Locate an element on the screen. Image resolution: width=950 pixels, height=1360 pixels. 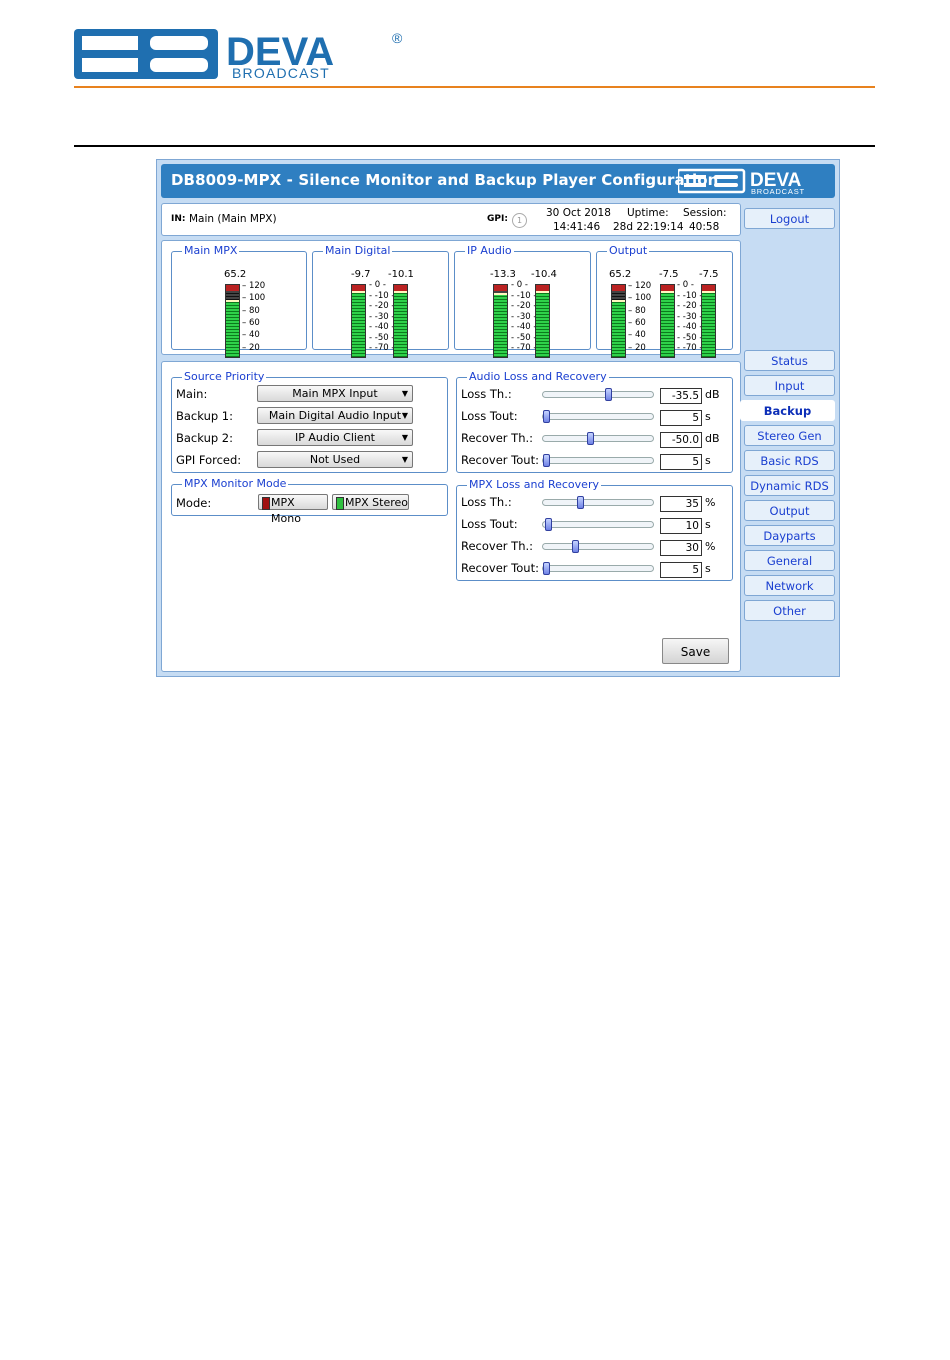
meter-value: -10.4 is located at coordinates (544, 274).